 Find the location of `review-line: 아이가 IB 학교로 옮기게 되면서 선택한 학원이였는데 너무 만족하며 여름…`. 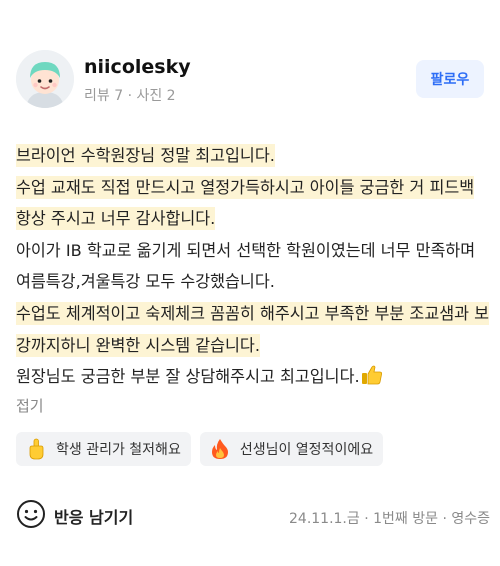

review-line: 아이가 IB 학교로 옮기게 되면서 선택한 학원이였는데 너무 만족하며 여름… is located at coordinates (254, 266).